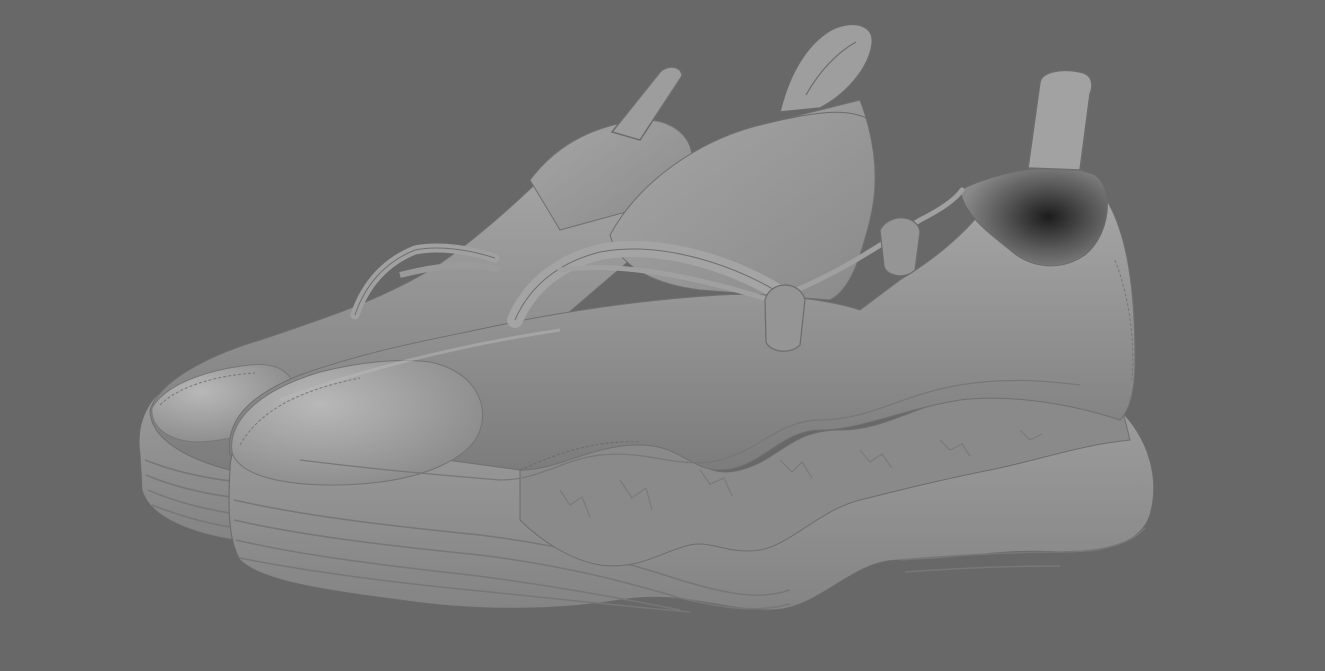 The height and width of the screenshot is (671, 1325). What do you see at coordinates (1060, 120) in the screenshot?
I see `front-shoe-heel-tab` at bounding box center [1060, 120].